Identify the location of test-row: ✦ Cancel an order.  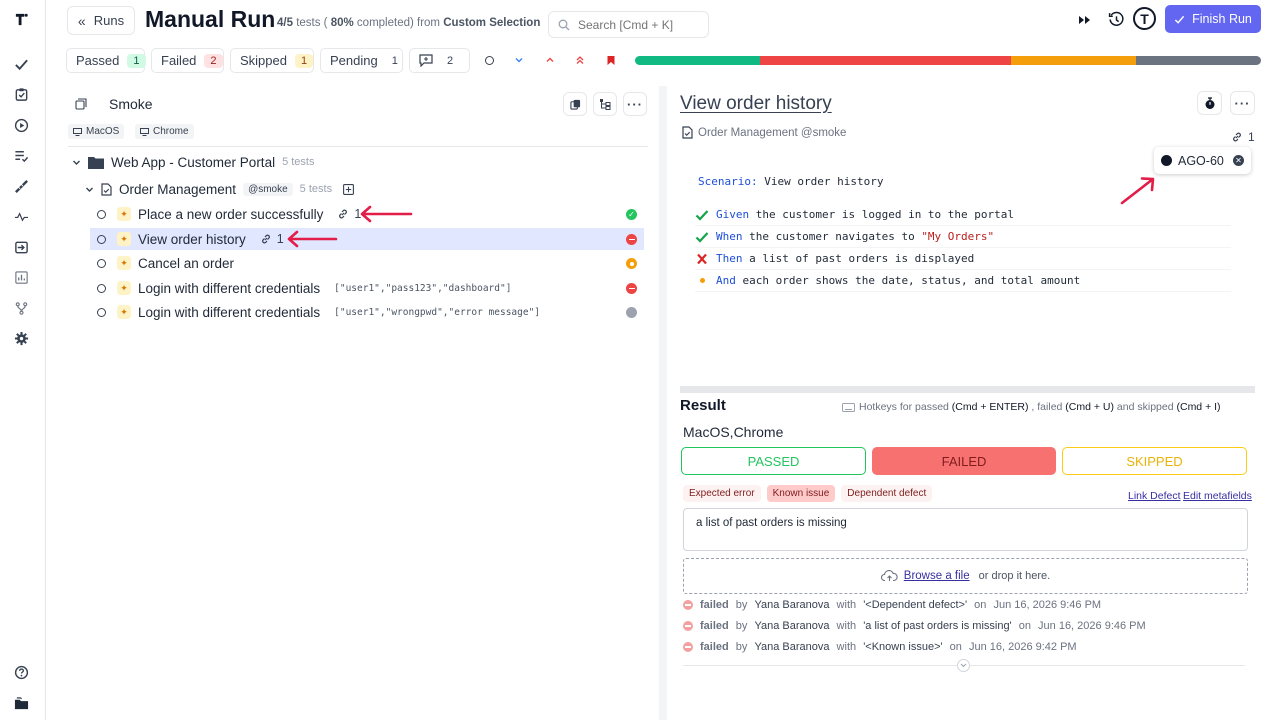
(367, 263).